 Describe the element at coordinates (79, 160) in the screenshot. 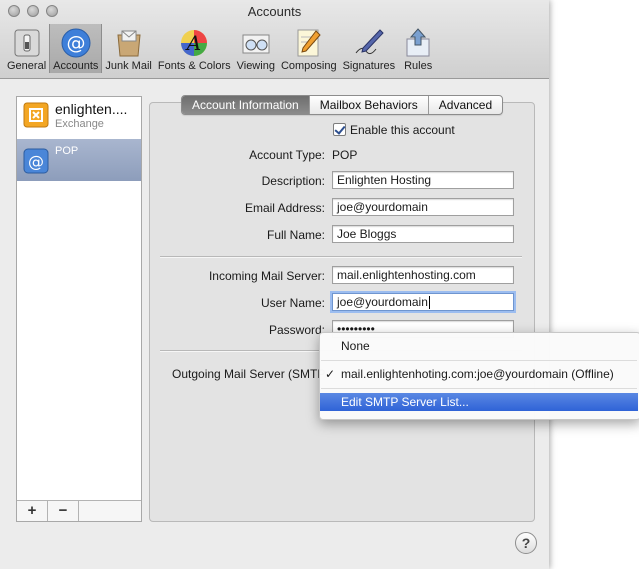

I see `account-item-pop: @ POP` at that location.